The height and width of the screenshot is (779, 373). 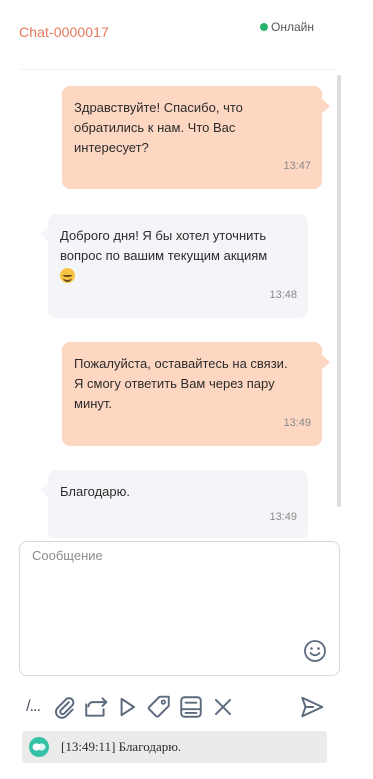 I want to click on message-composer, so click(x=179, y=608).